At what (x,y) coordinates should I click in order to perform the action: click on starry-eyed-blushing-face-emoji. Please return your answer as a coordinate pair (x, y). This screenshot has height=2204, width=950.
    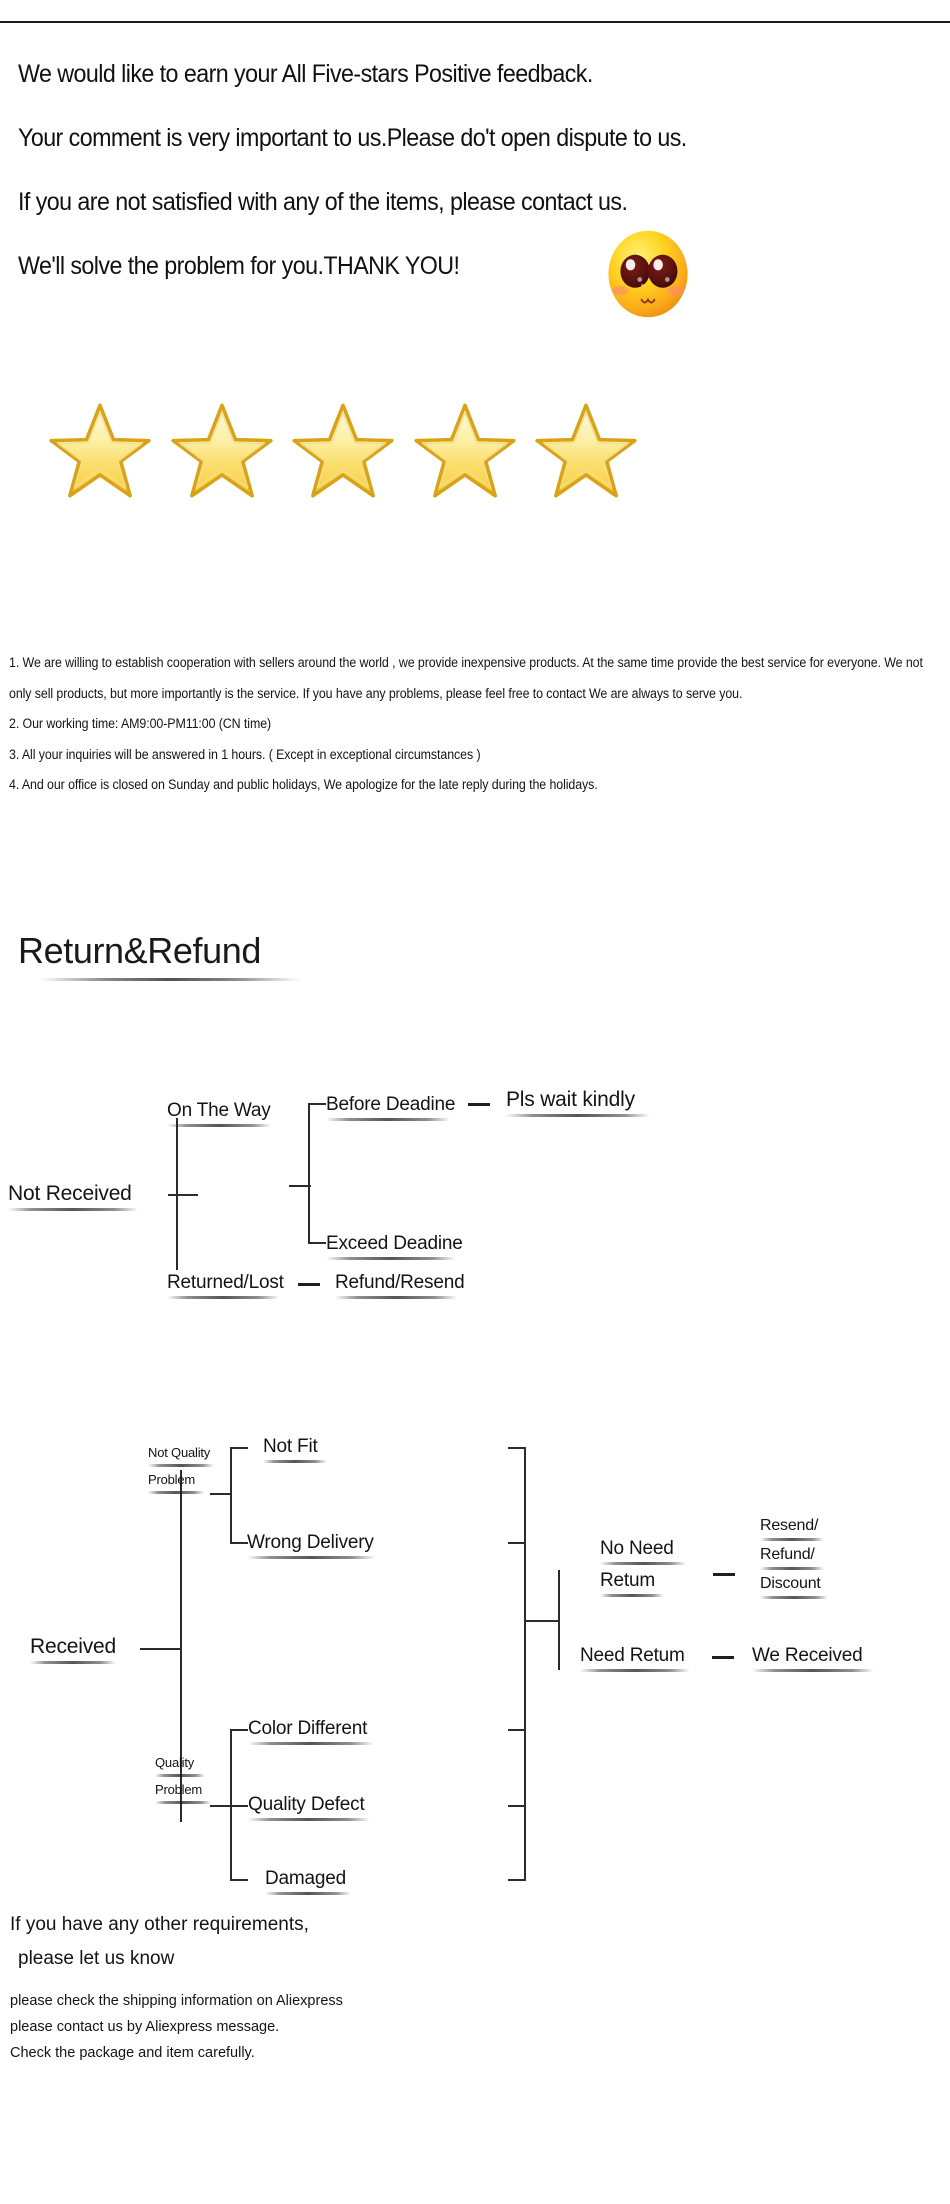
    Looking at the image, I should click on (648, 274).